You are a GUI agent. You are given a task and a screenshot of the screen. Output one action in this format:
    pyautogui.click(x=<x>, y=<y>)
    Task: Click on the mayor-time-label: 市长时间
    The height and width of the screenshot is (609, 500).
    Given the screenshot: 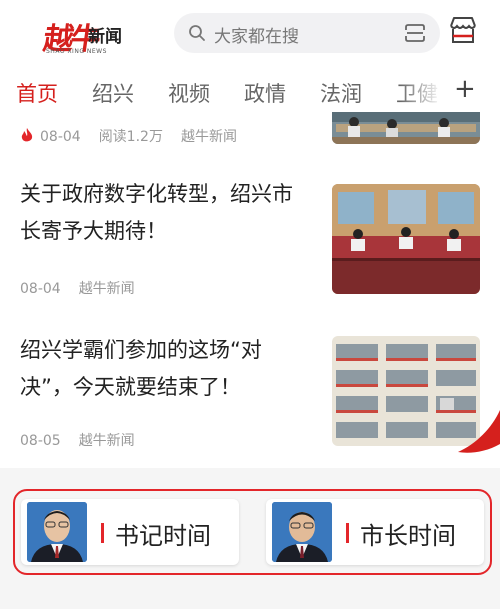 What is the action you would take?
    pyautogui.click(x=408, y=536)
    